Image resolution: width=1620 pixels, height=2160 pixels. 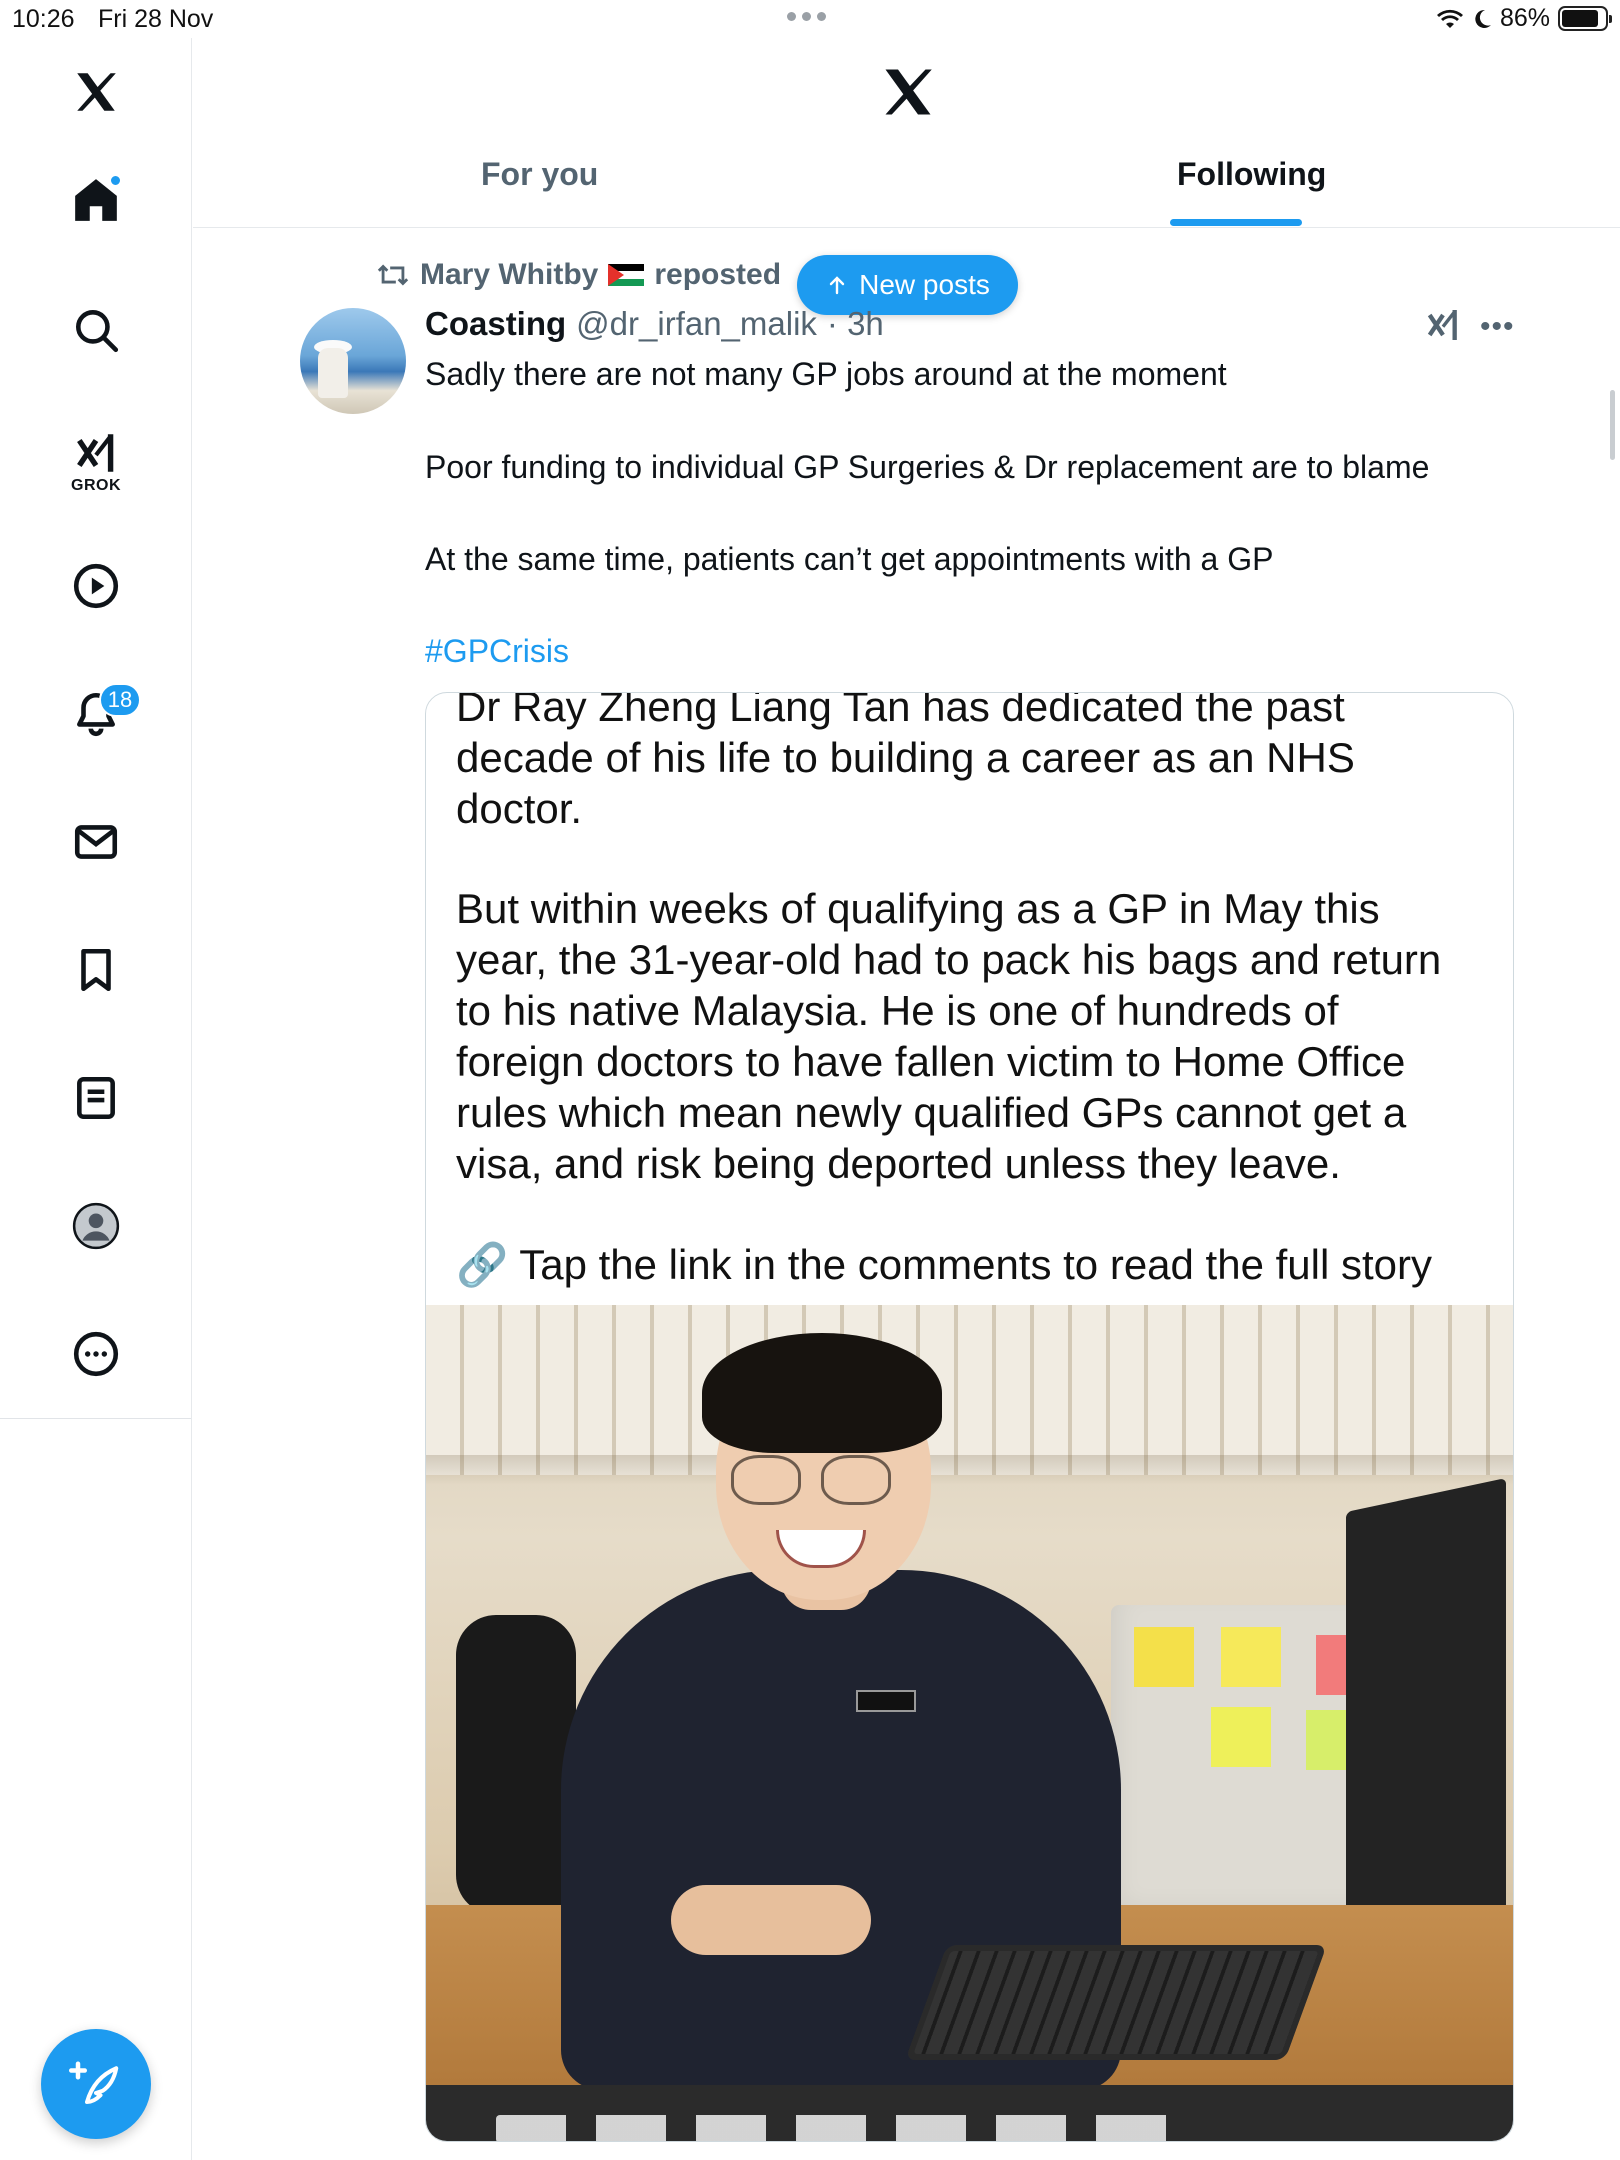 I want to click on avatar-icon, so click(x=96, y=1226).